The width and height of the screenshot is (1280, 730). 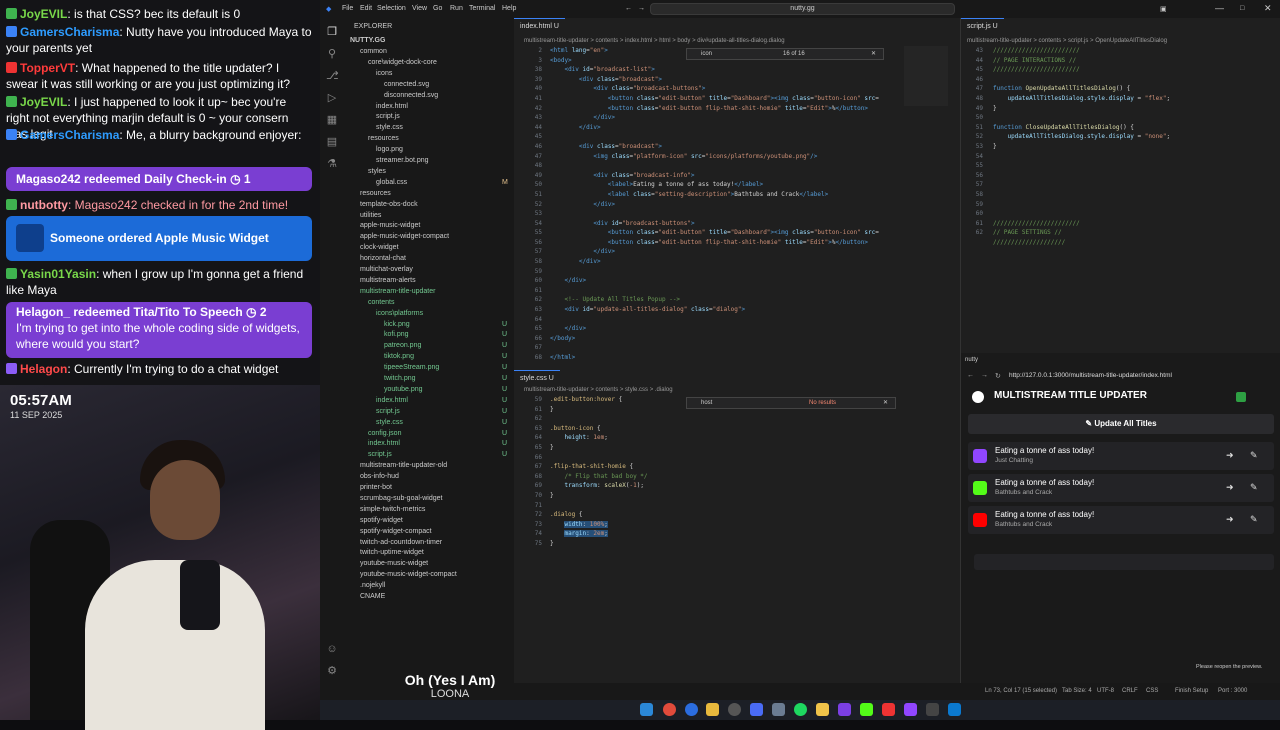 What do you see at coordinates (539, 26) in the screenshot?
I see `tab-index-html: index.html U` at bounding box center [539, 26].